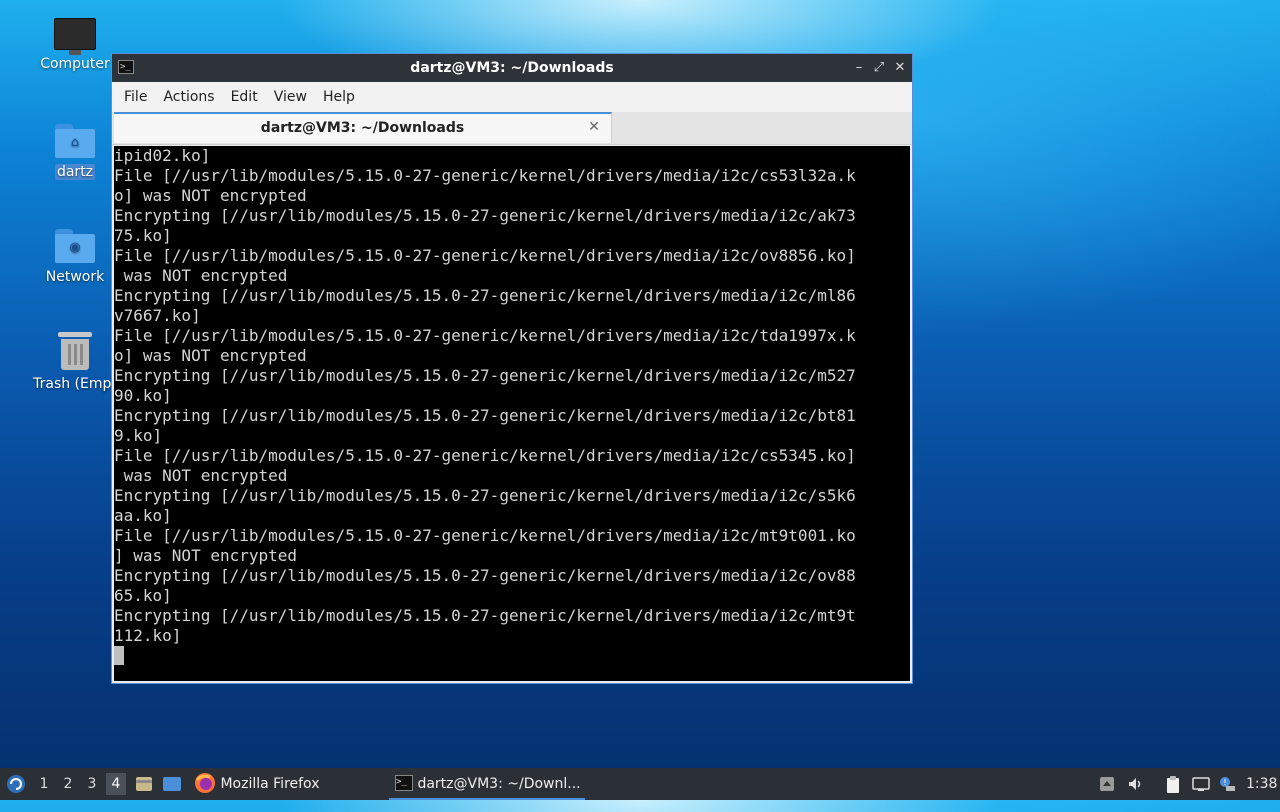 The image size is (1280, 812). Describe the element at coordinates (162, 155) in the screenshot. I see `terminal-line: ipid02.ko]` at that location.